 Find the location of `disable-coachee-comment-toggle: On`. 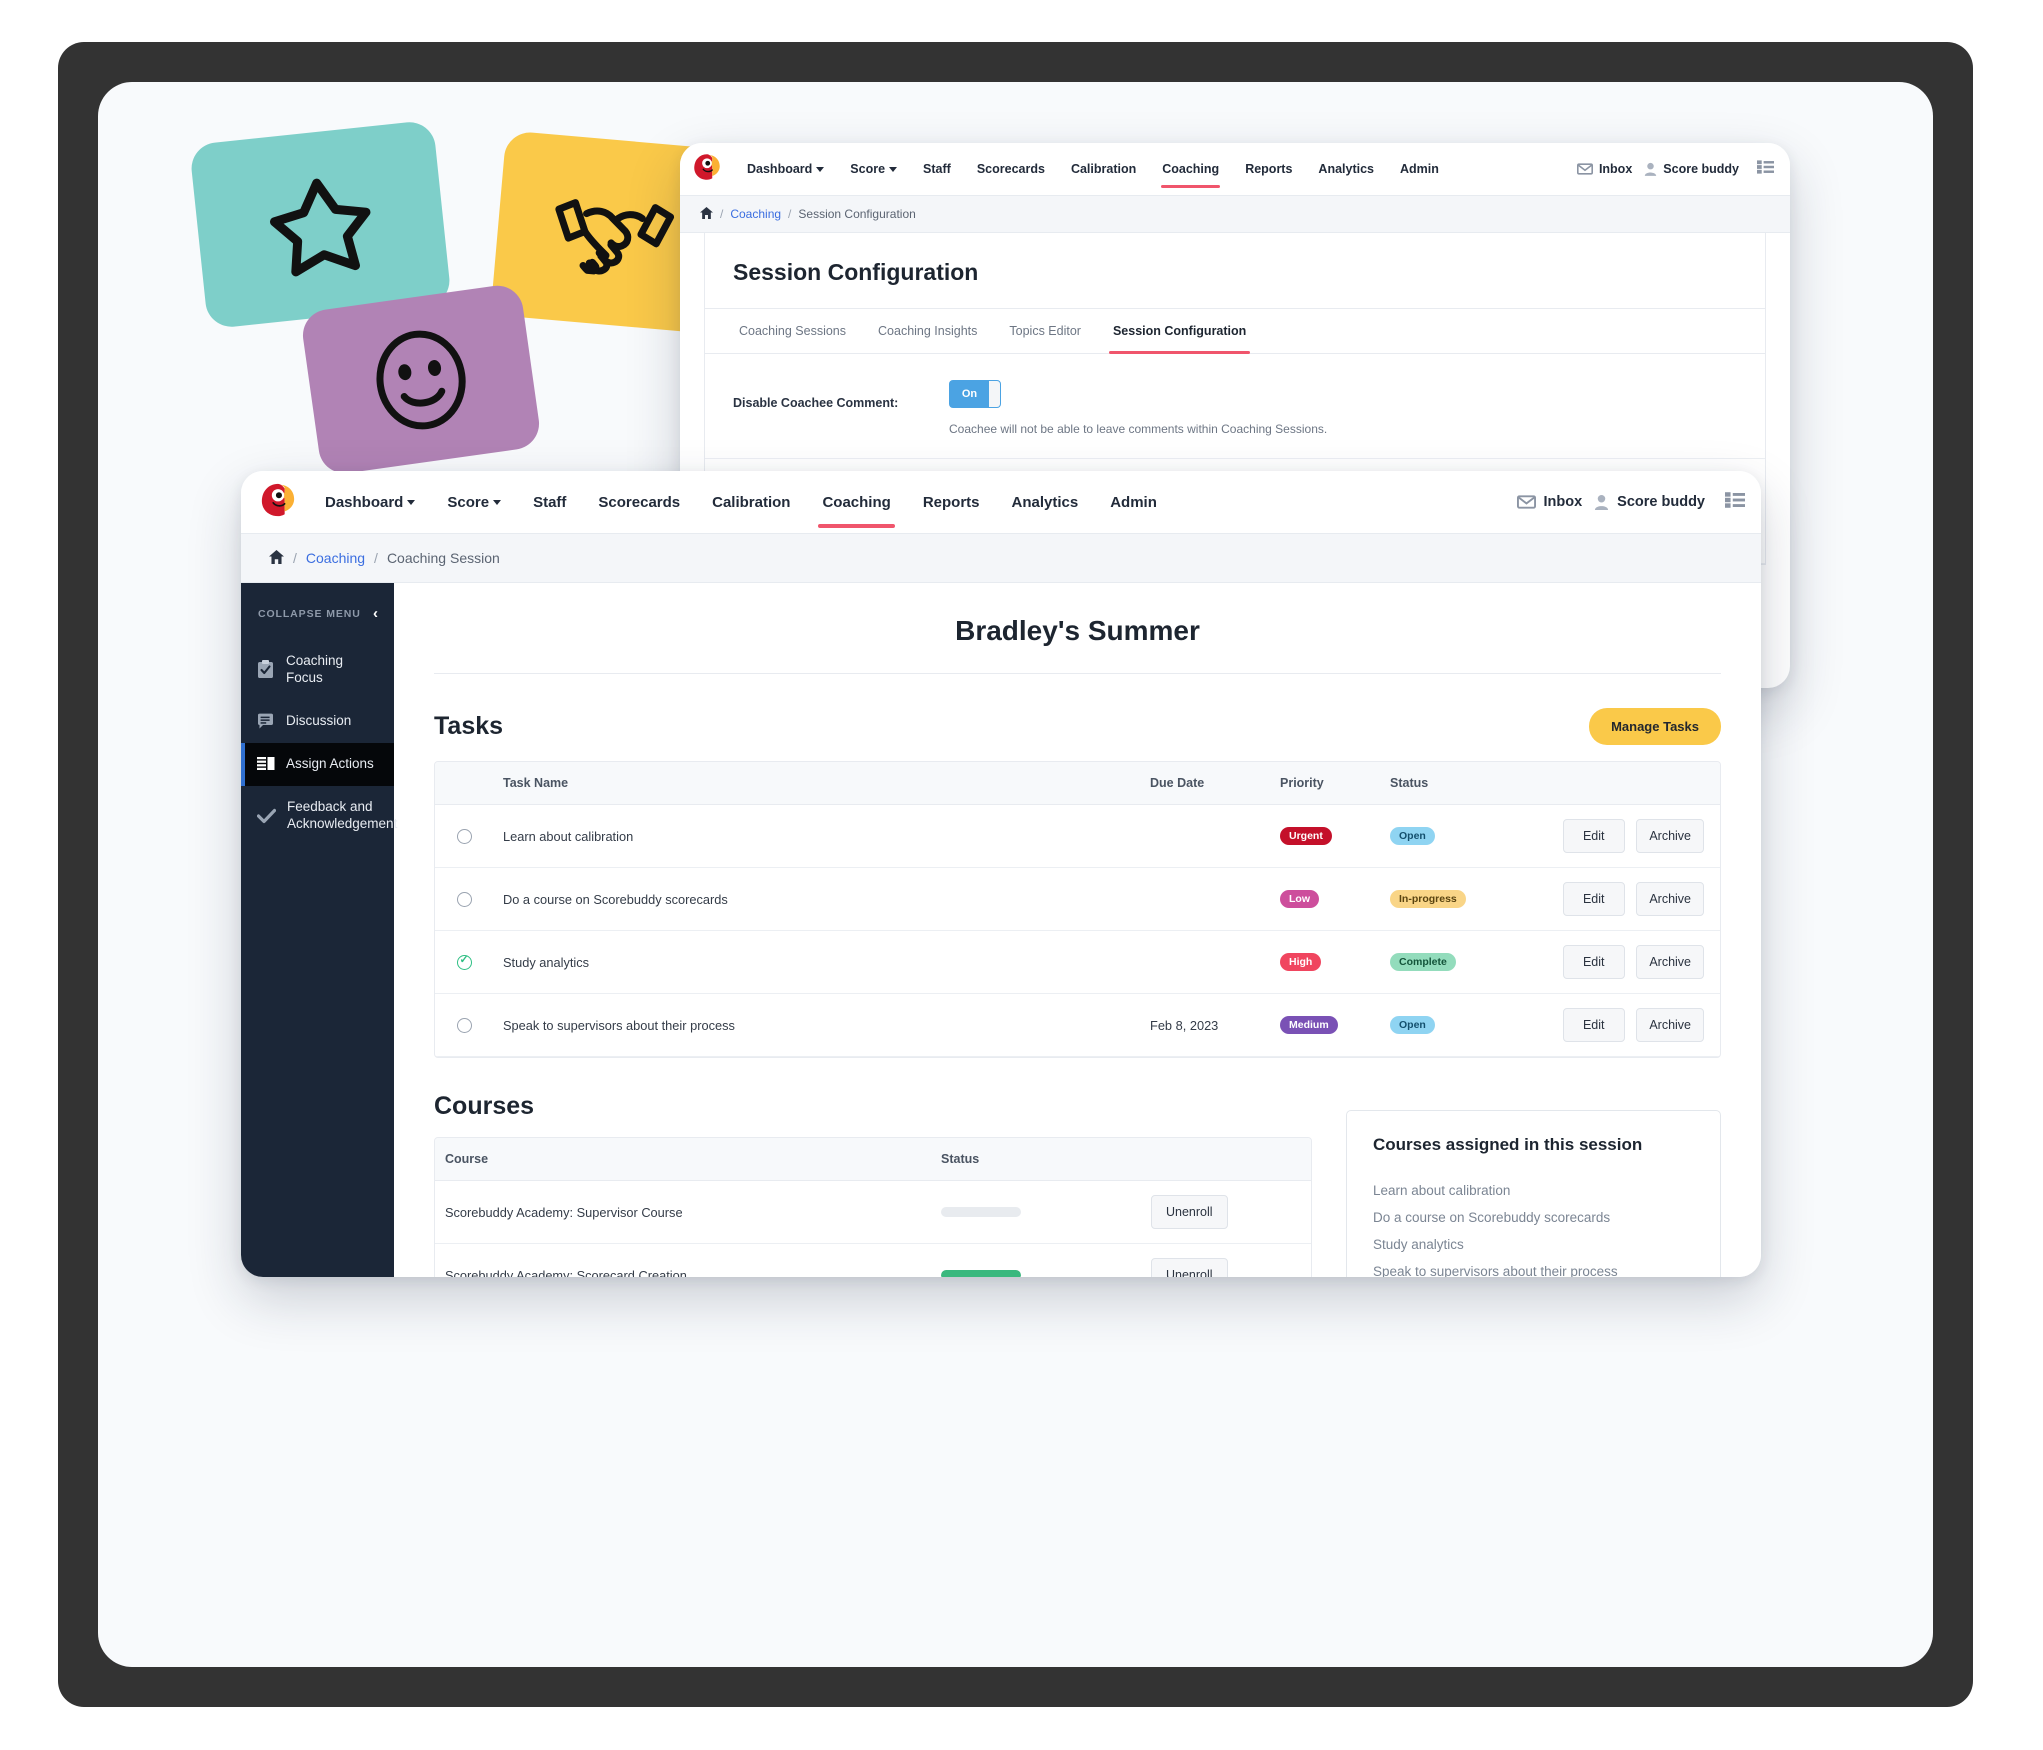

disable-coachee-comment-toggle: On is located at coordinates (975, 394).